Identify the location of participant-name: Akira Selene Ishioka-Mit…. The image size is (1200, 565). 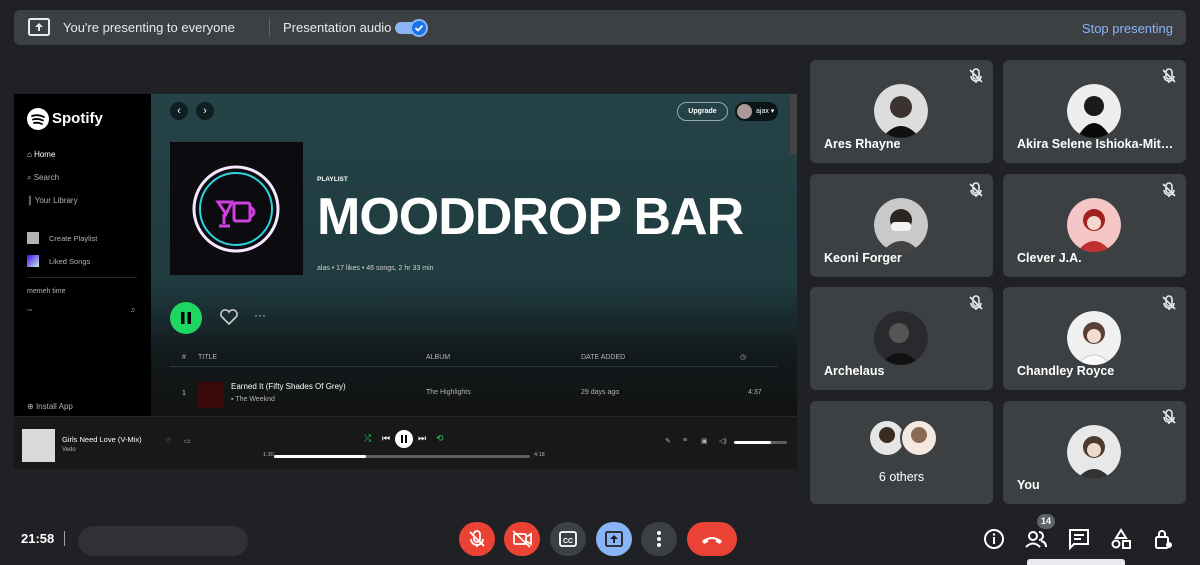
(1095, 144).